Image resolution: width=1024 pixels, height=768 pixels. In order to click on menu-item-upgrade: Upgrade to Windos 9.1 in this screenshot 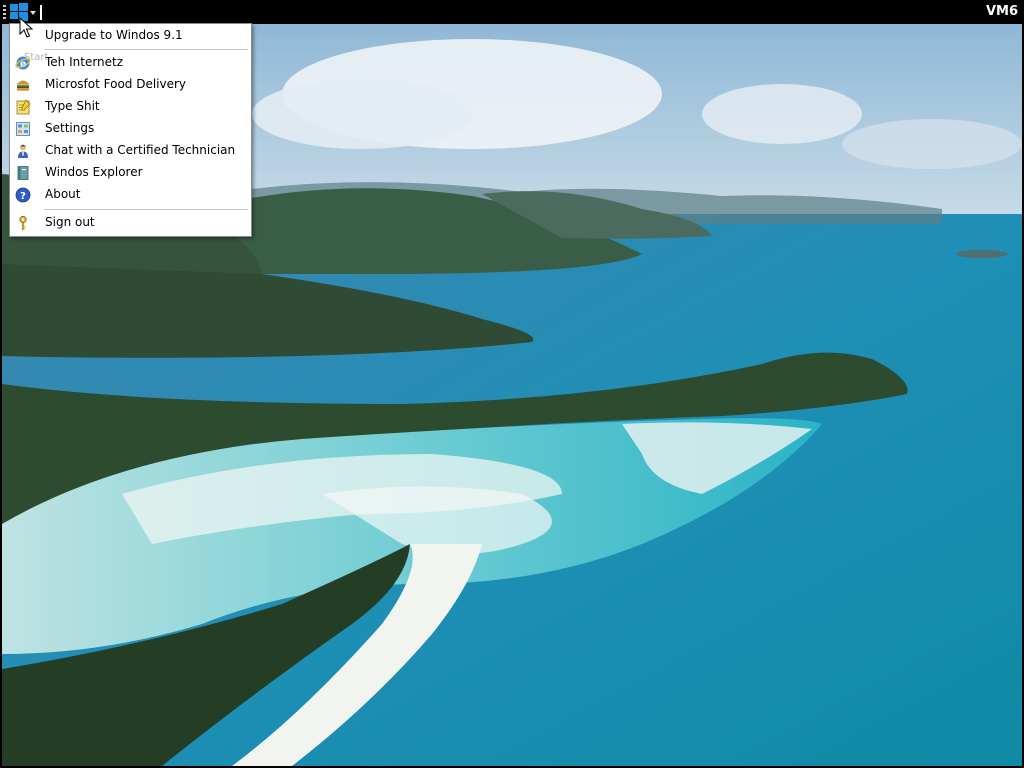, I will do `click(130, 36)`.